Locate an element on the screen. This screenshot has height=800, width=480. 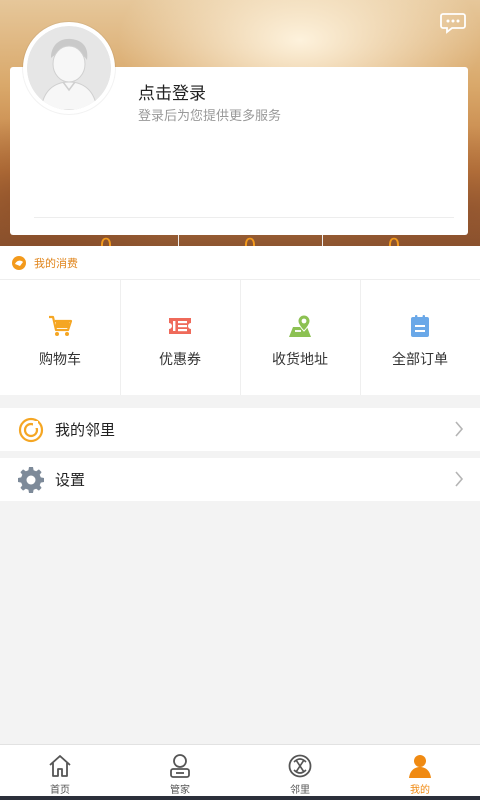
tab-home: 首页 is located at coordinates (60, 772).